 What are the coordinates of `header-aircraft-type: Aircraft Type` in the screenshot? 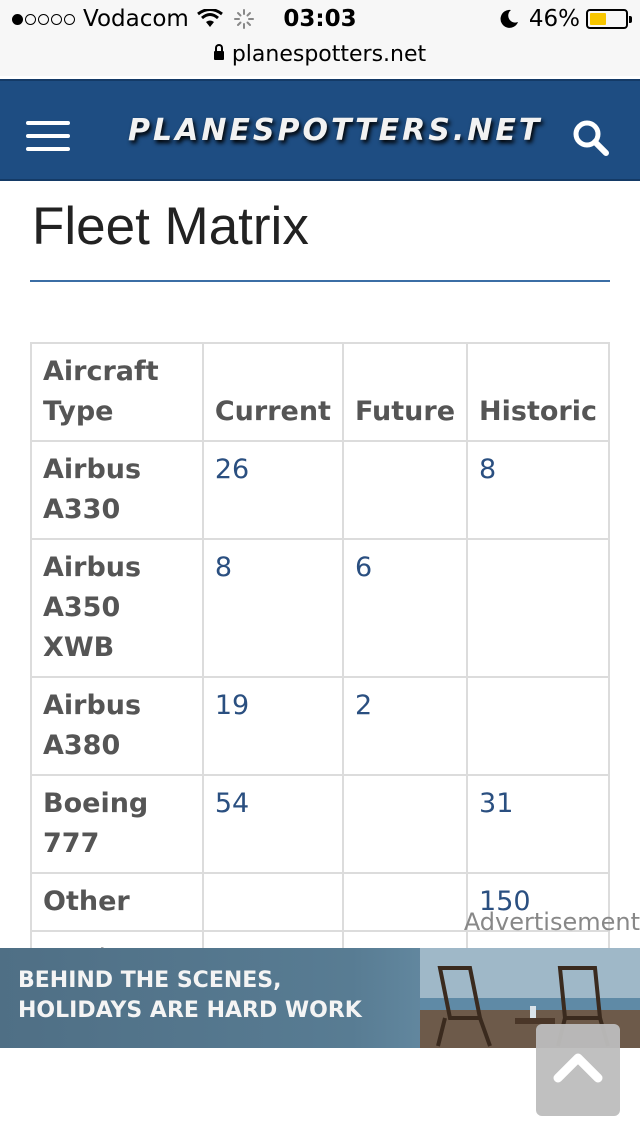 It's located at (117, 392).